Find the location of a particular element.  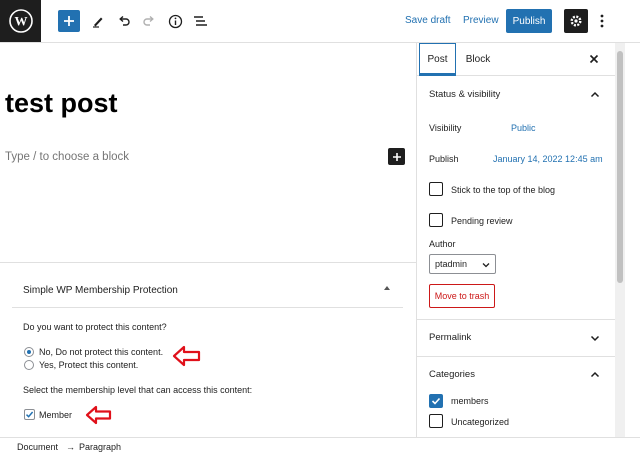

breadcrumb-paragraph: Paragraph is located at coordinates (100, 447).